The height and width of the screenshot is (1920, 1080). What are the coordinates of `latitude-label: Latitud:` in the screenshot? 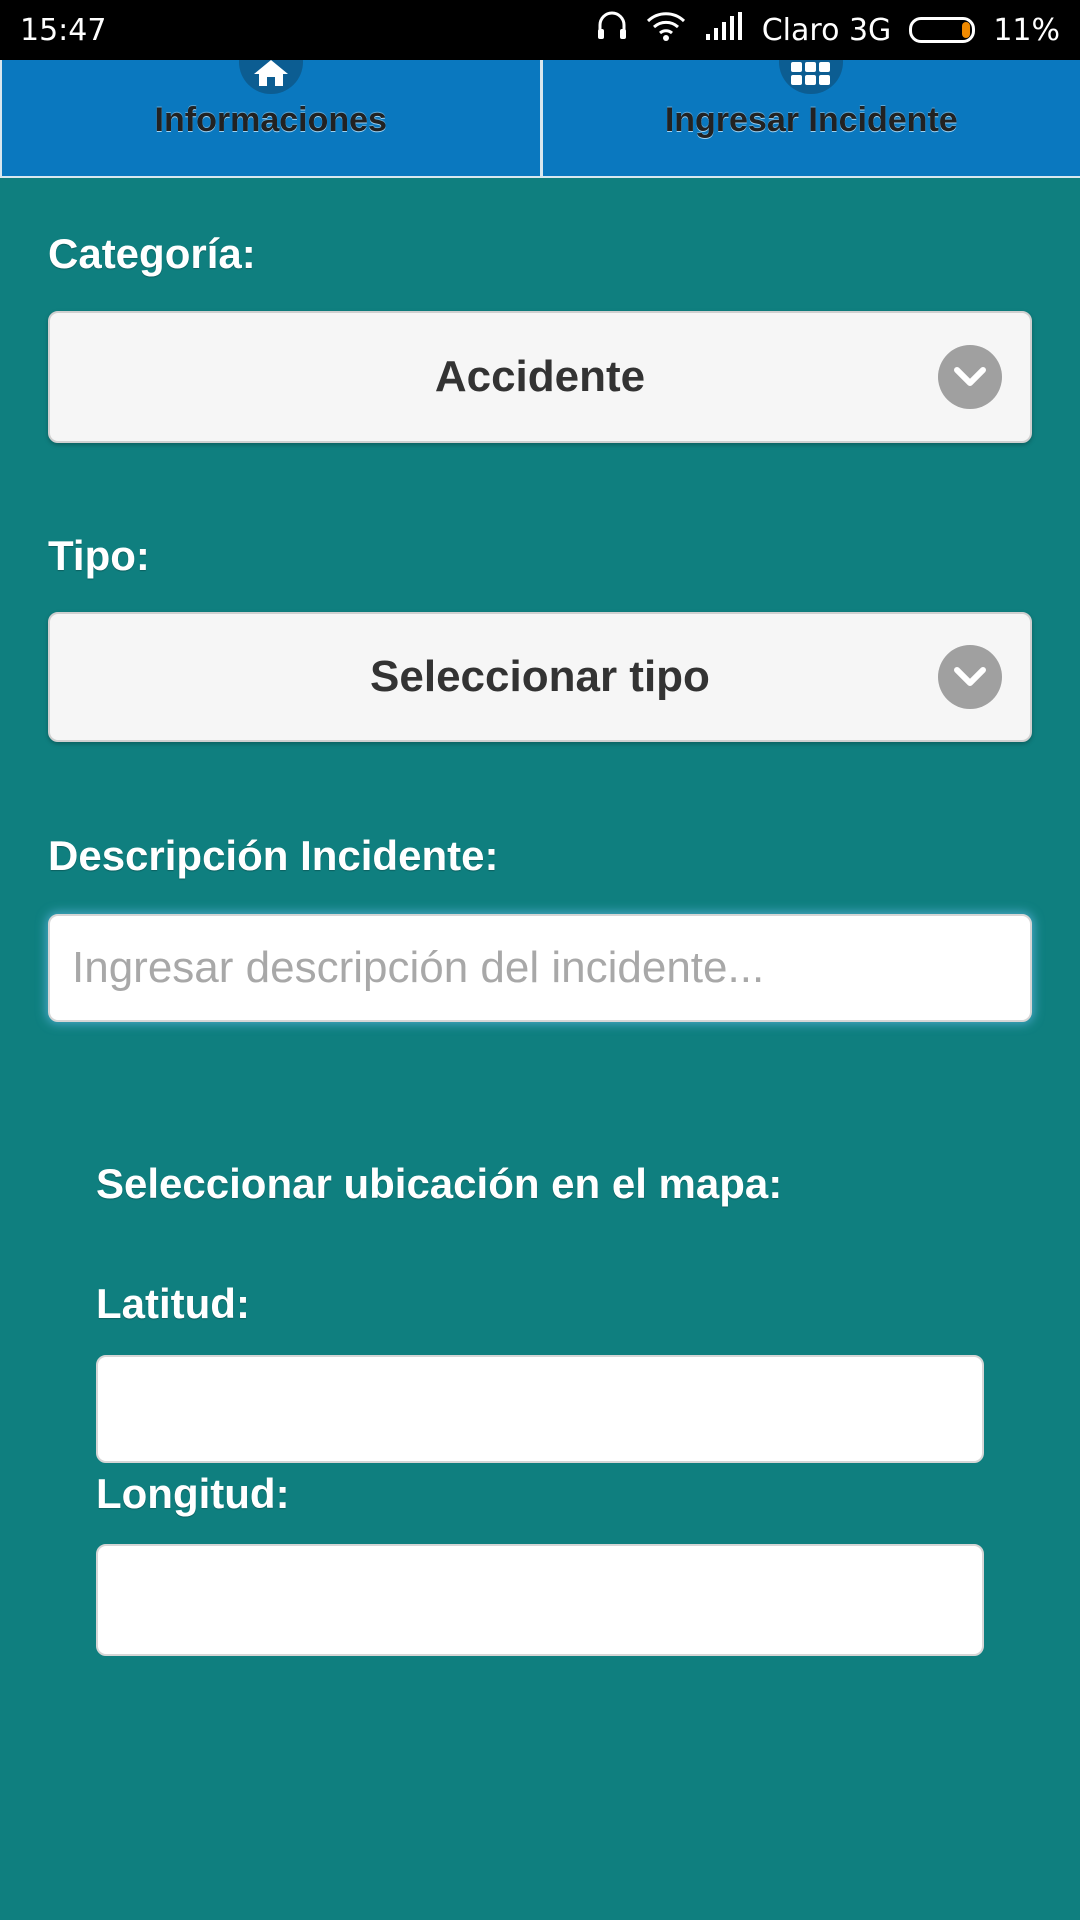 It's located at (173, 1303).